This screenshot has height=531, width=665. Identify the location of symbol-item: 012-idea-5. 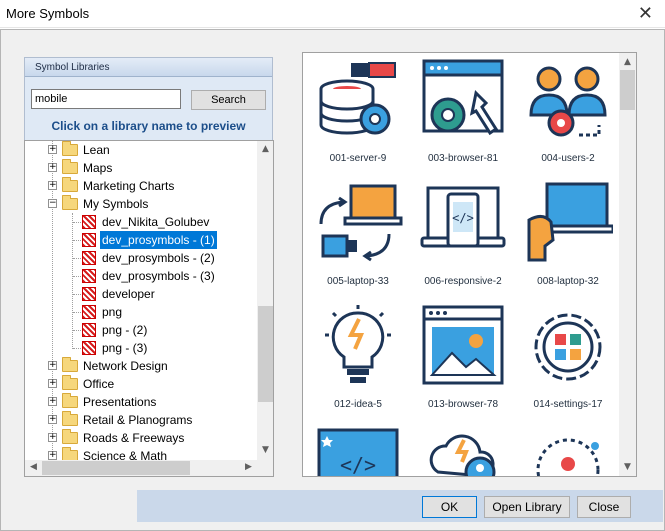
(358, 363).